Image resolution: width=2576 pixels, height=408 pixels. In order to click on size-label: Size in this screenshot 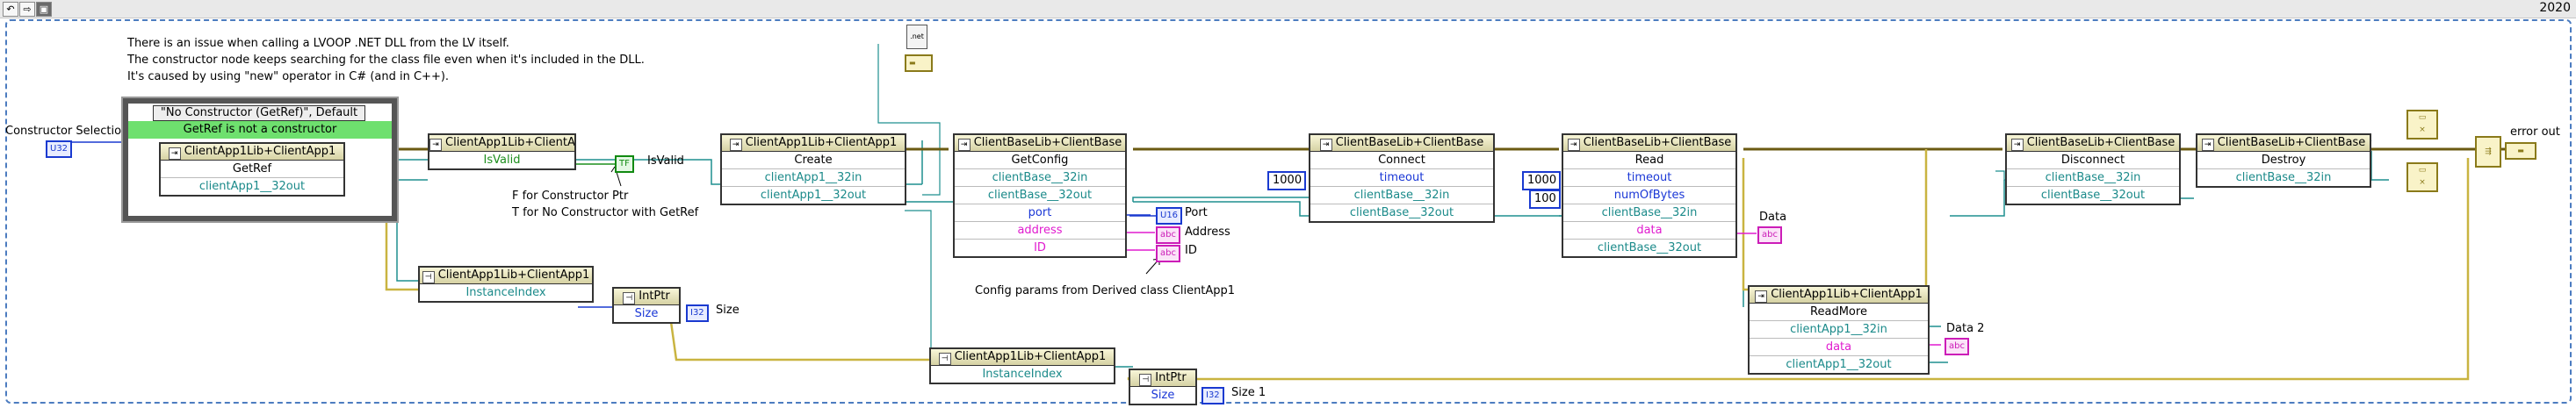, I will do `click(728, 310)`.